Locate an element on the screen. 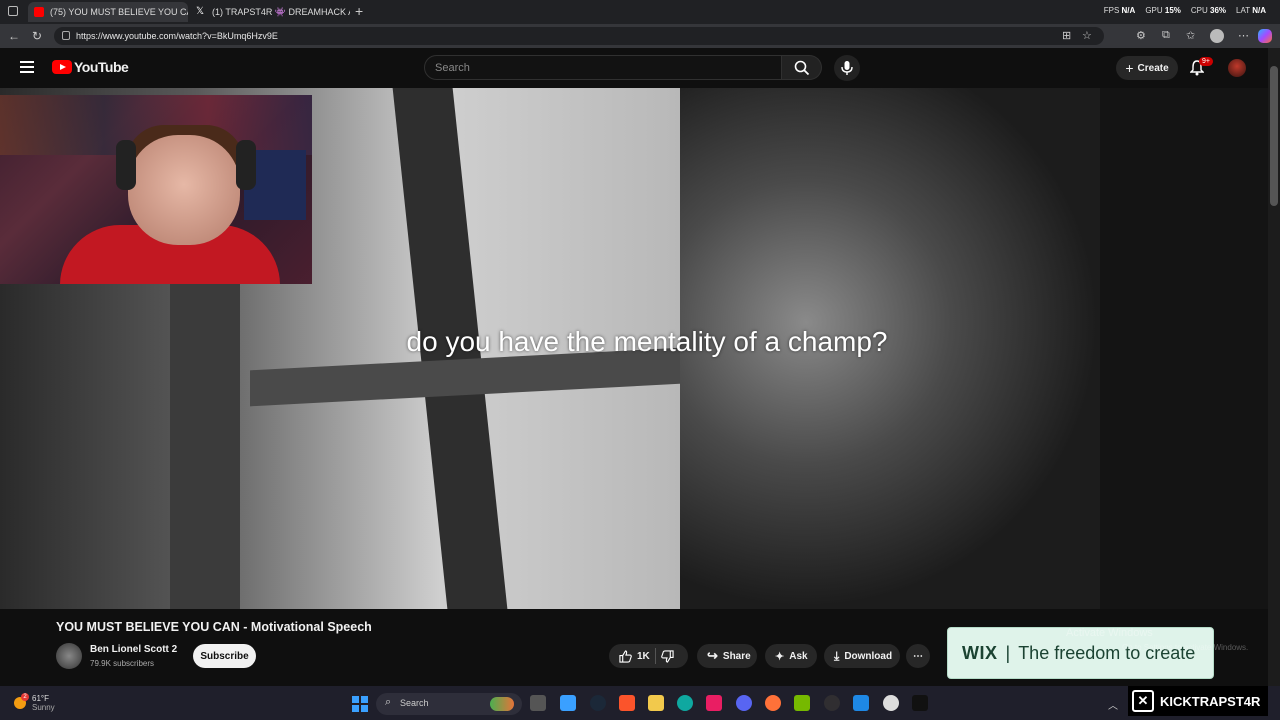  weather-temp: 61°F is located at coordinates (40, 698).